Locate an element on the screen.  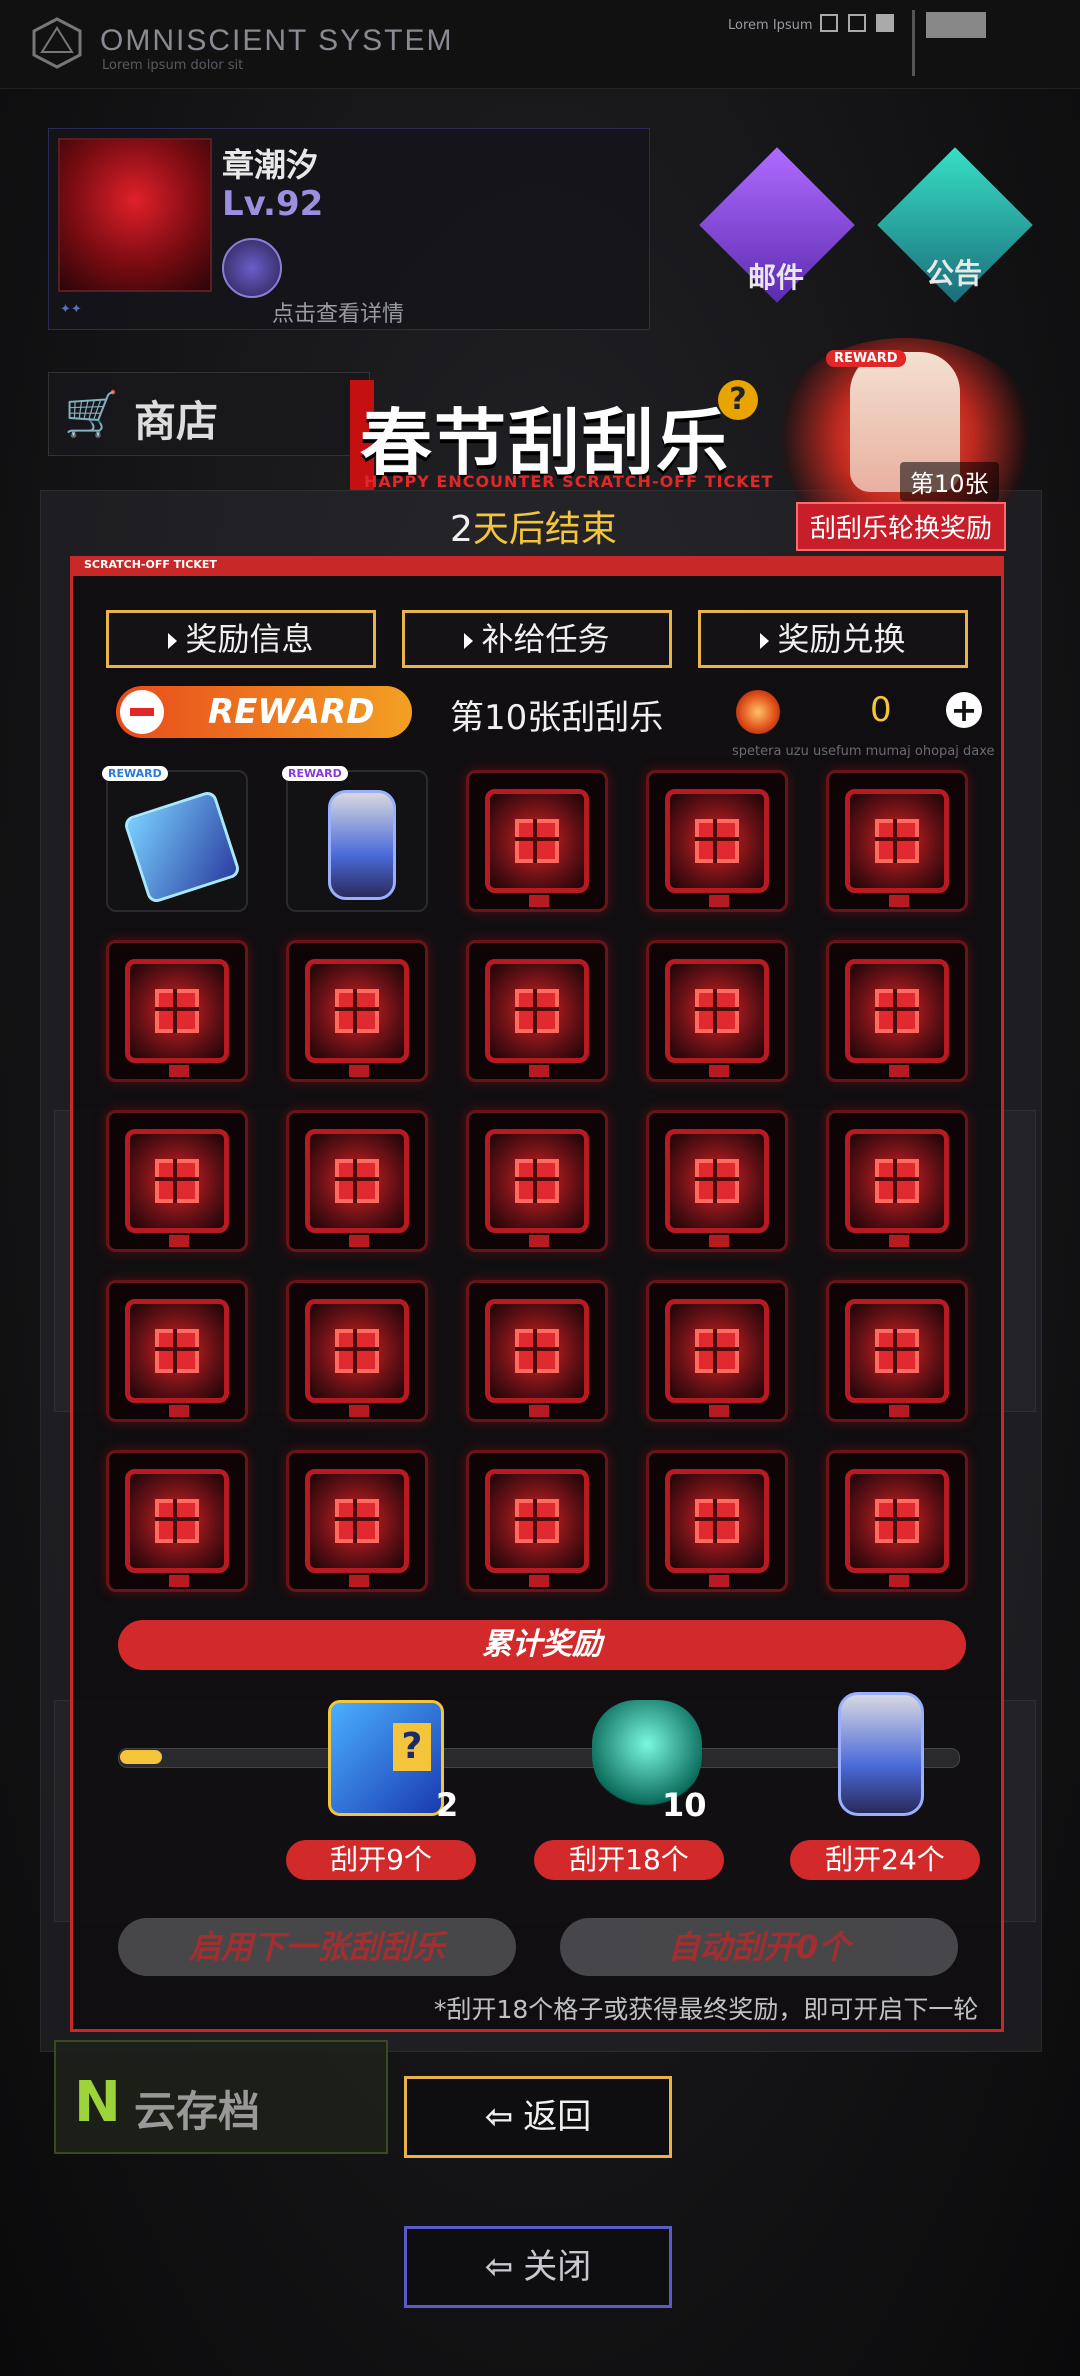
exit-arrow-icon: ⇦ is located at coordinates (499, 2267).